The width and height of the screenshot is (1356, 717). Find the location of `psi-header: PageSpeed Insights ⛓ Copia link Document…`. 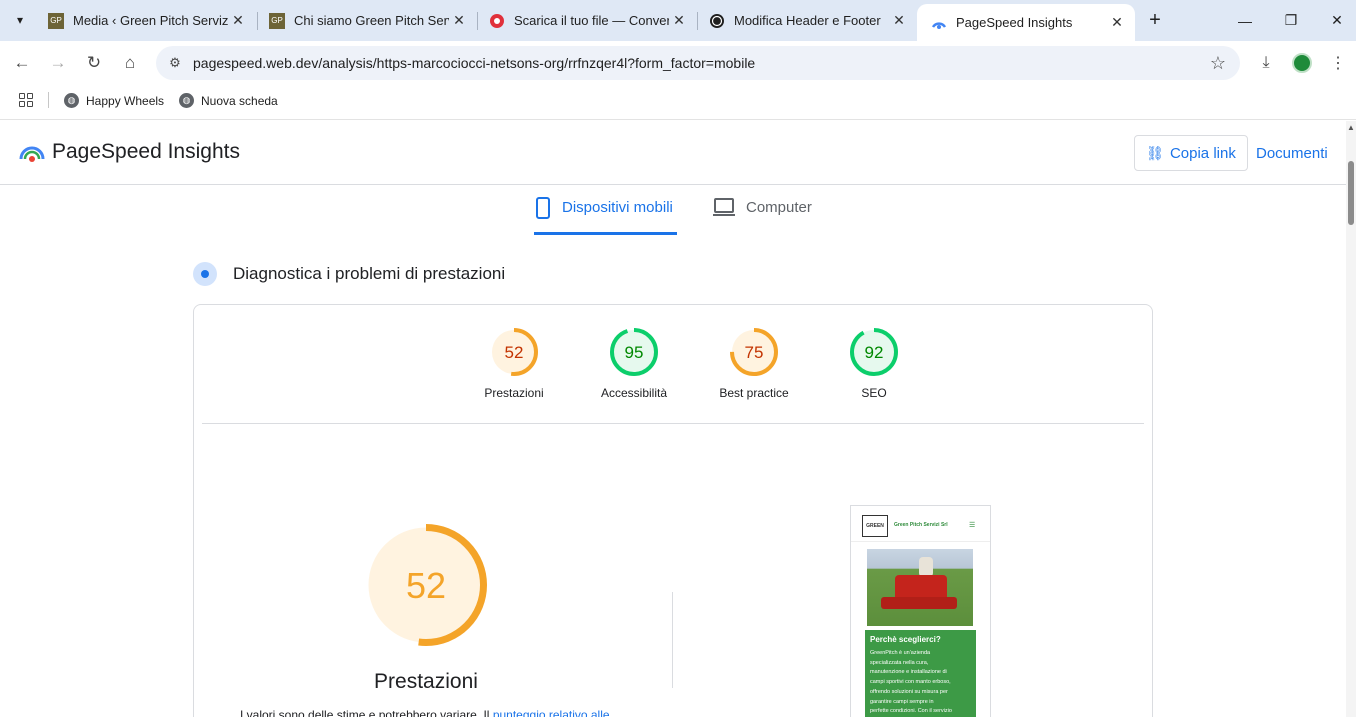

psi-header: PageSpeed Insights ⛓ Copia link Document… is located at coordinates (673, 153).